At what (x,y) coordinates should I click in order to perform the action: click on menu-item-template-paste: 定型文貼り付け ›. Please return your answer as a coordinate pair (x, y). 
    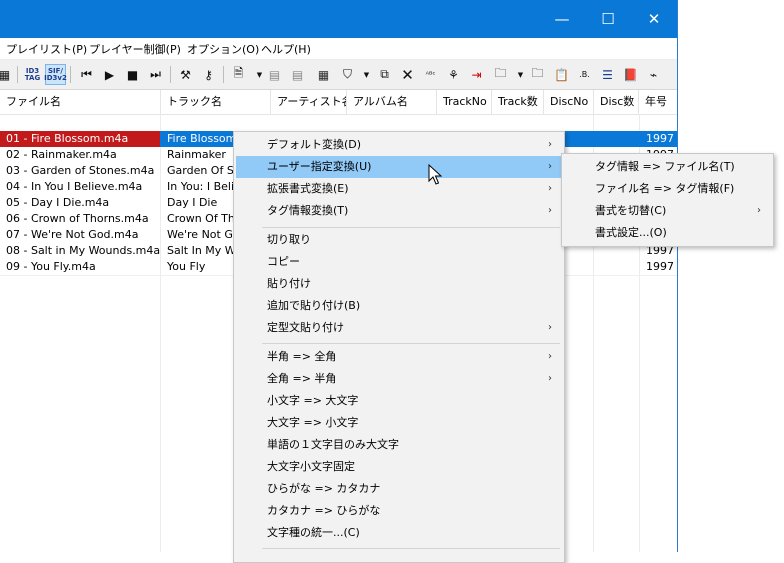
    Looking at the image, I should click on (399, 328).